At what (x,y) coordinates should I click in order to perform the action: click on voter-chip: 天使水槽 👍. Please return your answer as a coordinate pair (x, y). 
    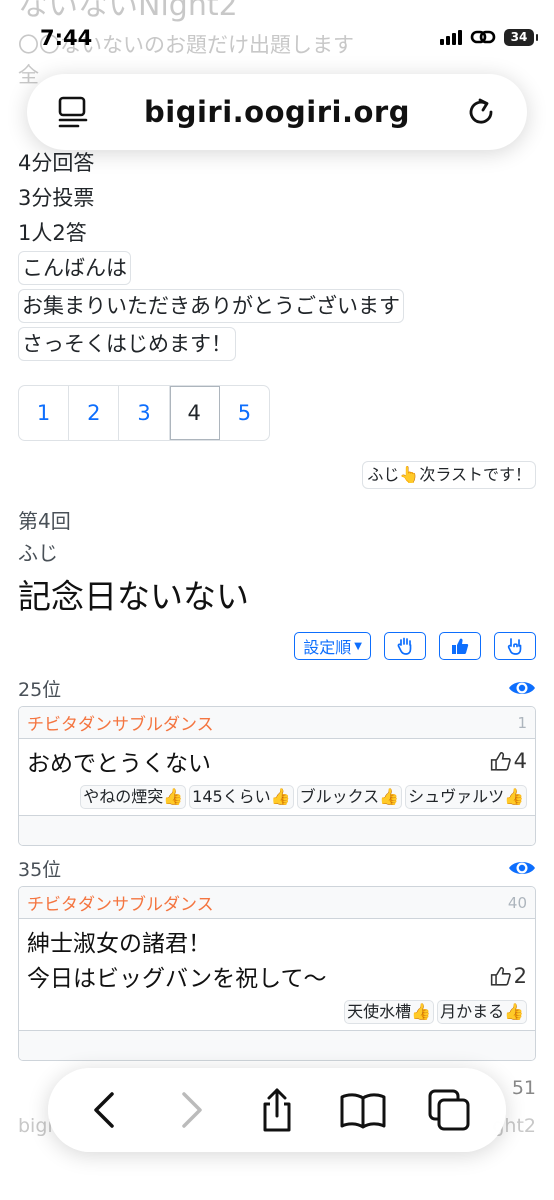
    Looking at the image, I should click on (389, 1012).